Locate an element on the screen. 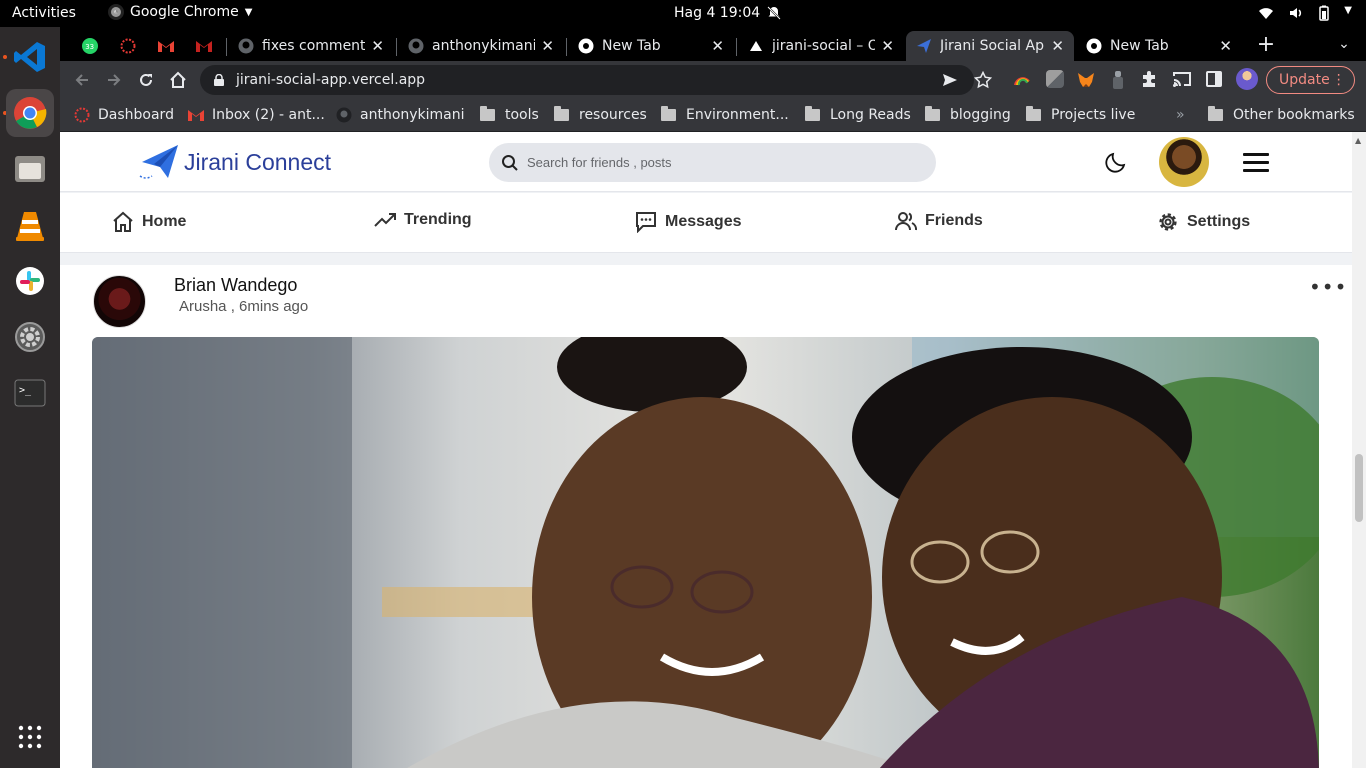 This screenshot has width=1366, height=768. reload-button is located at coordinates (146, 80).